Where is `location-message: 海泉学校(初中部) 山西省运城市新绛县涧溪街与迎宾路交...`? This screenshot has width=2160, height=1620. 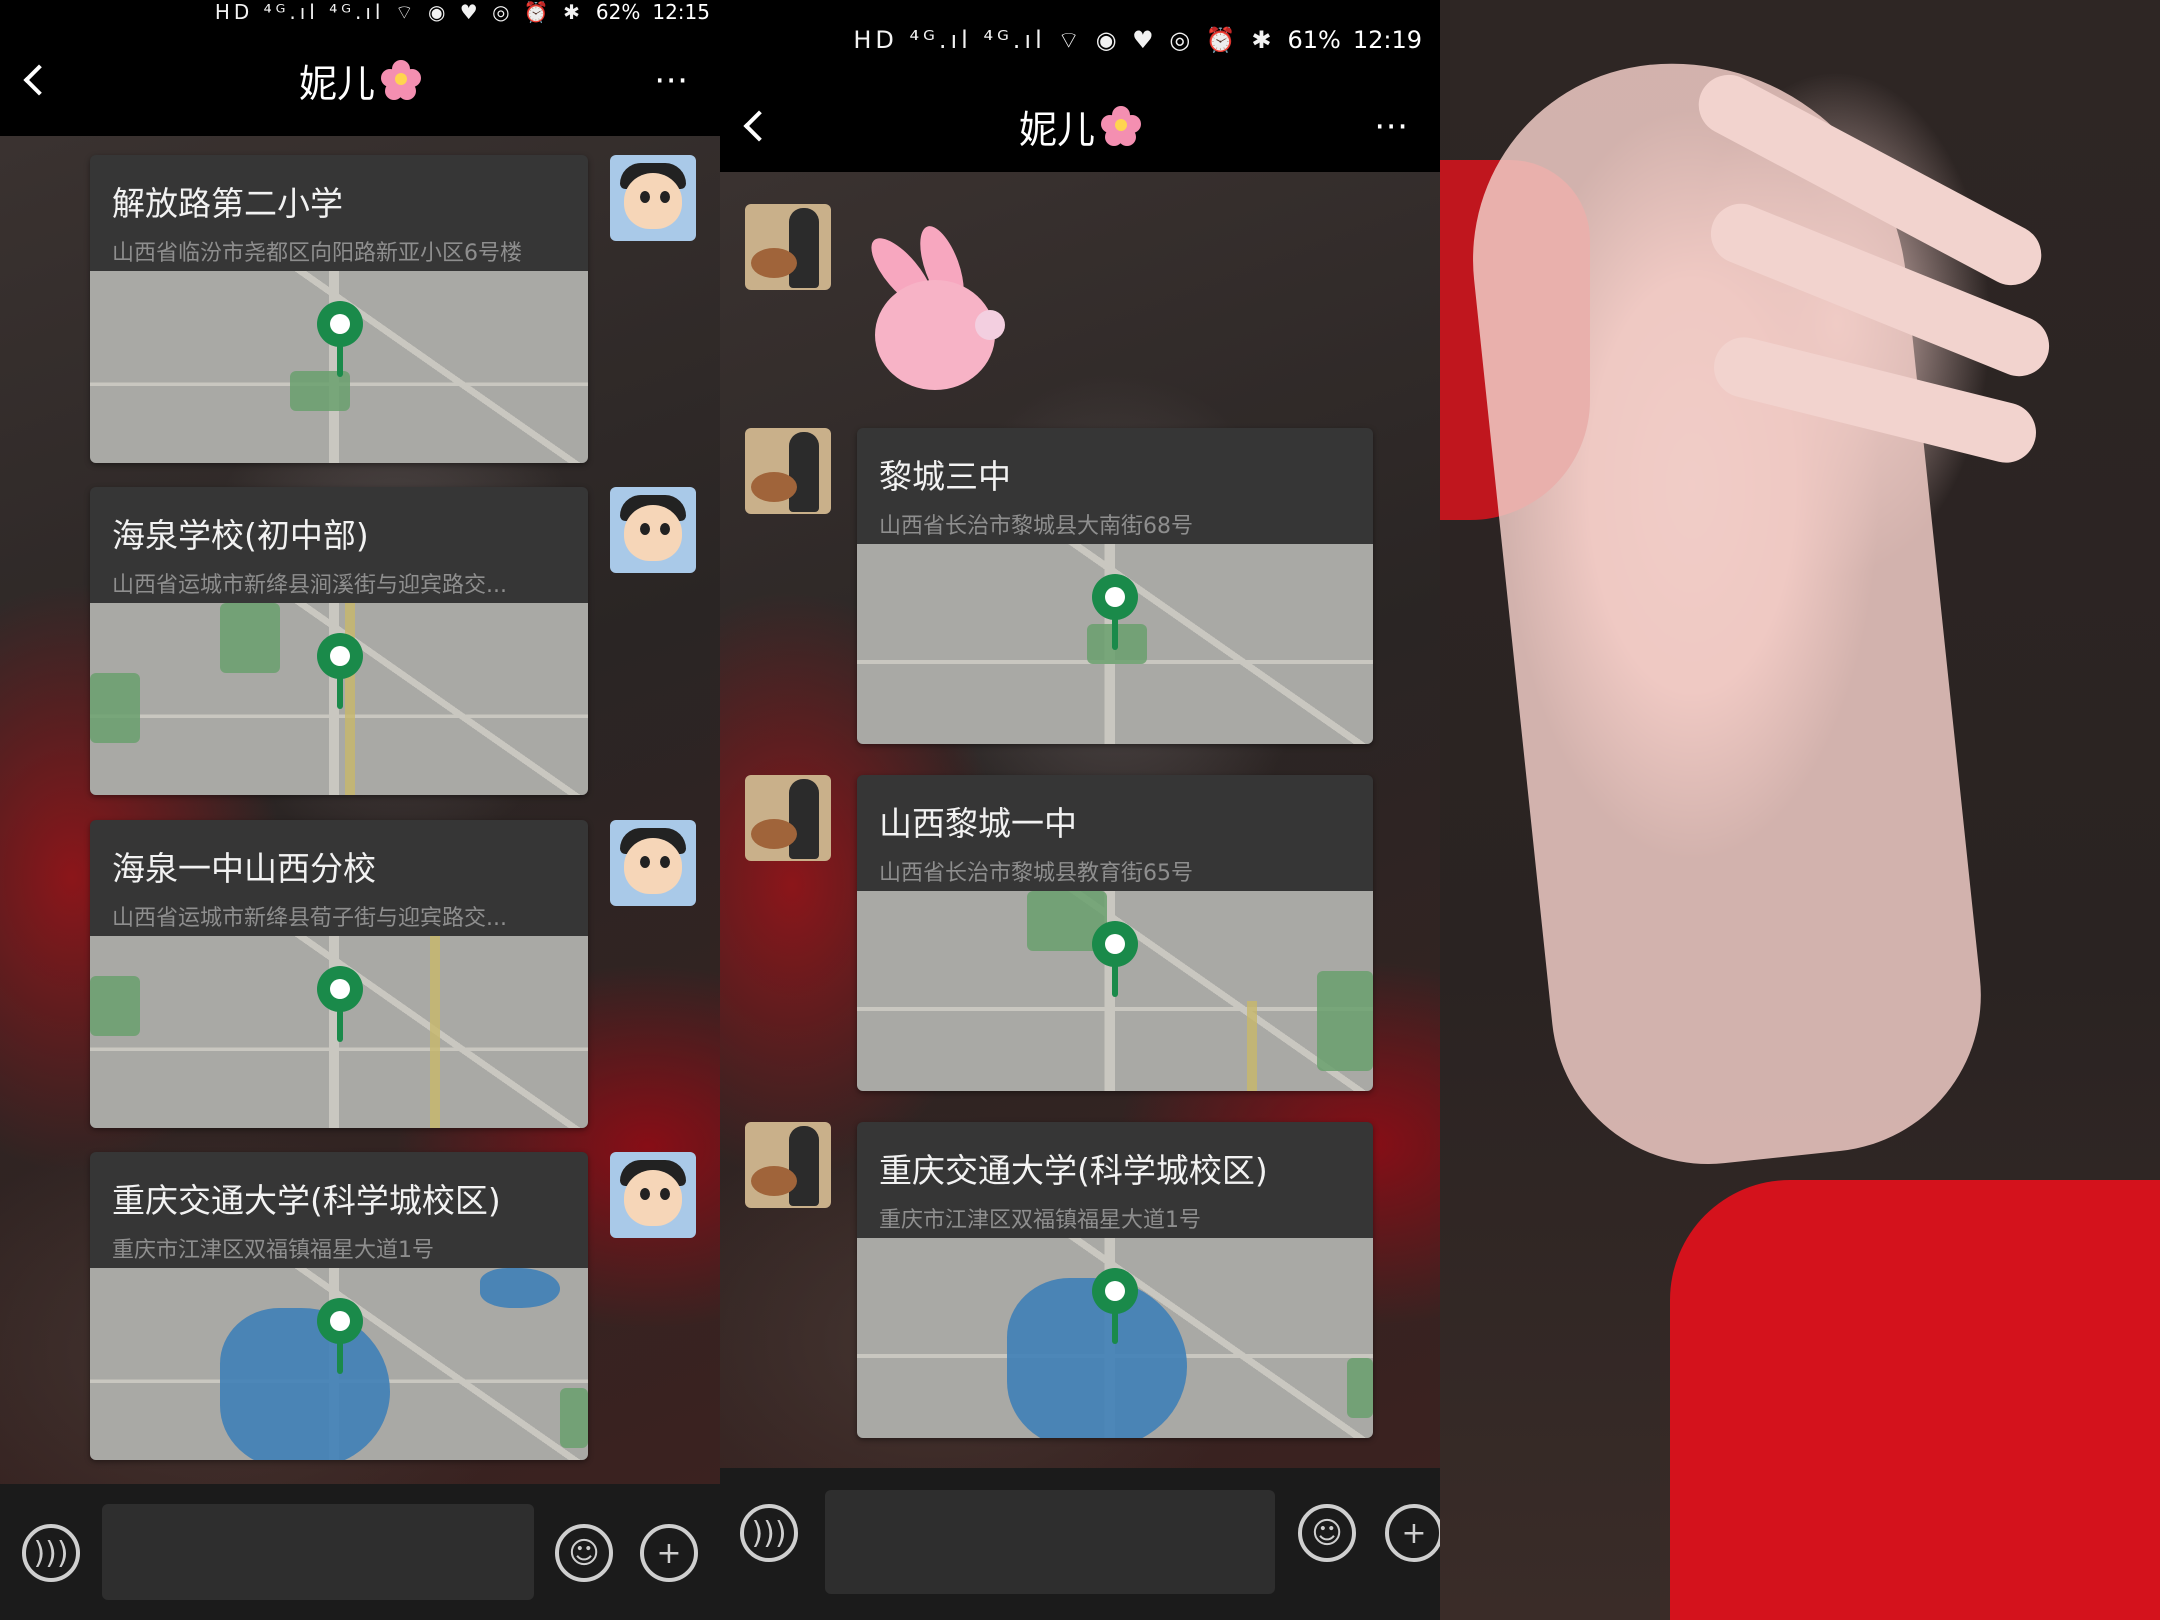 location-message: 海泉学校(初中部) 山西省运城市新绛县涧溪街与迎宾路交... is located at coordinates (339, 641).